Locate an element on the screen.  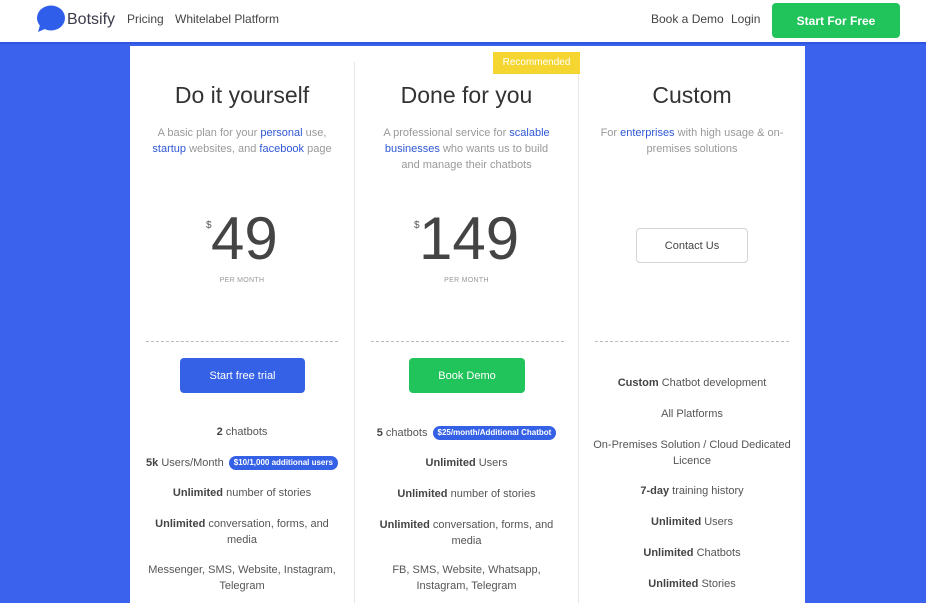
feature-text: Stories is located at coordinates (717, 584).